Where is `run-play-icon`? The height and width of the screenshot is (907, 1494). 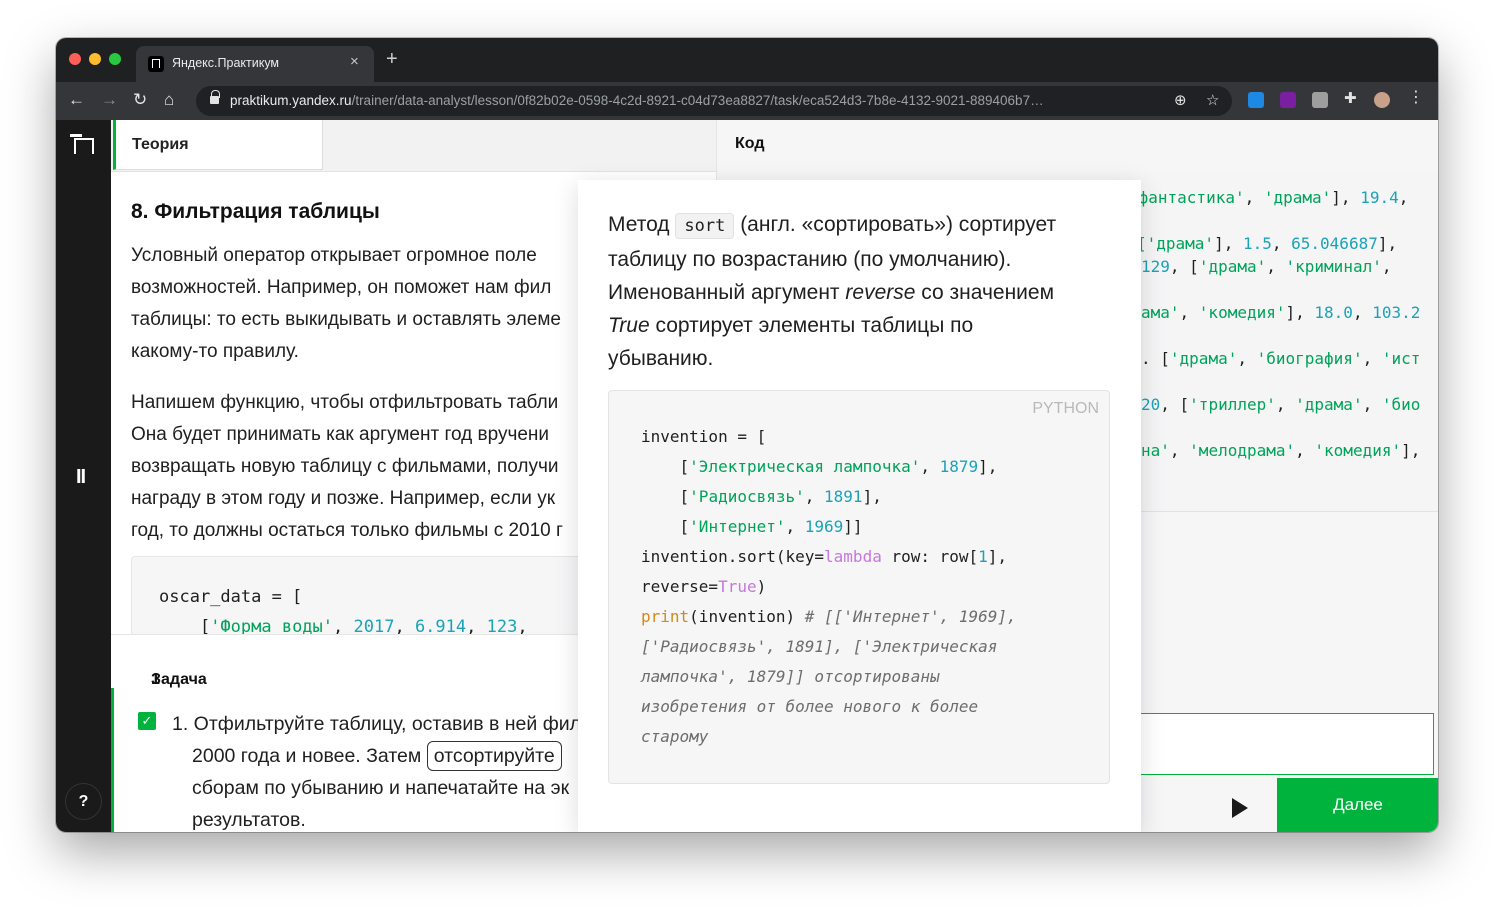 run-play-icon is located at coordinates (1240, 808).